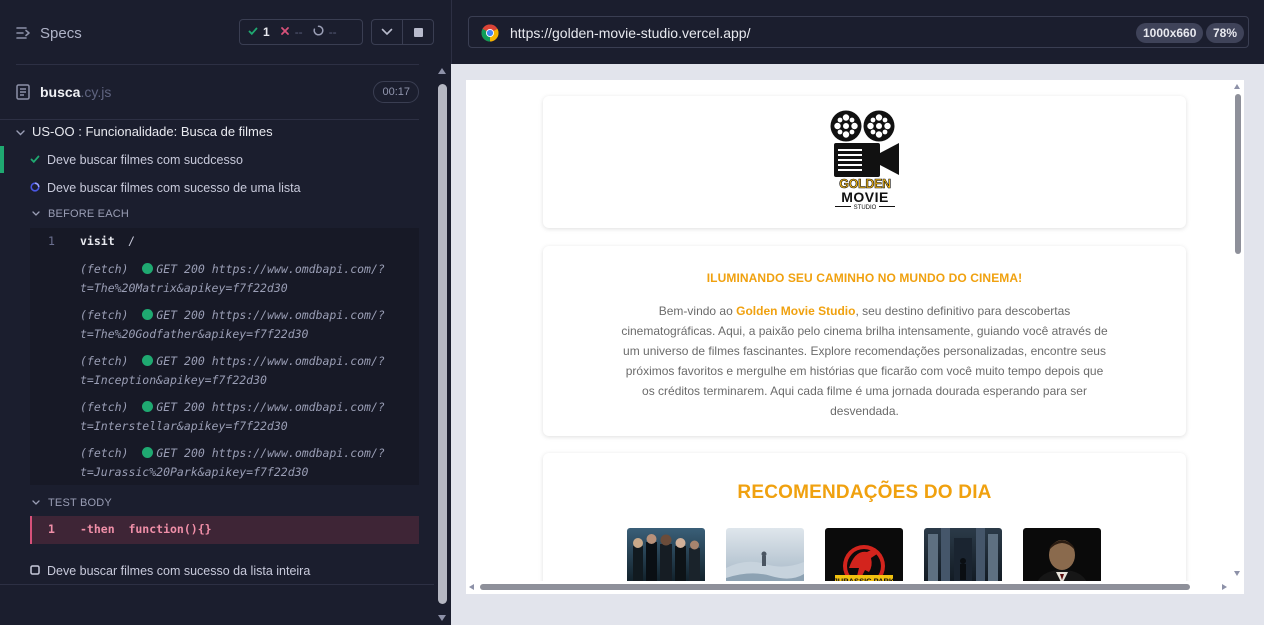 The image size is (1264, 625). Describe the element at coordinates (146, 529) in the screenshot. I see `command-text: -then function(){}` at that location.